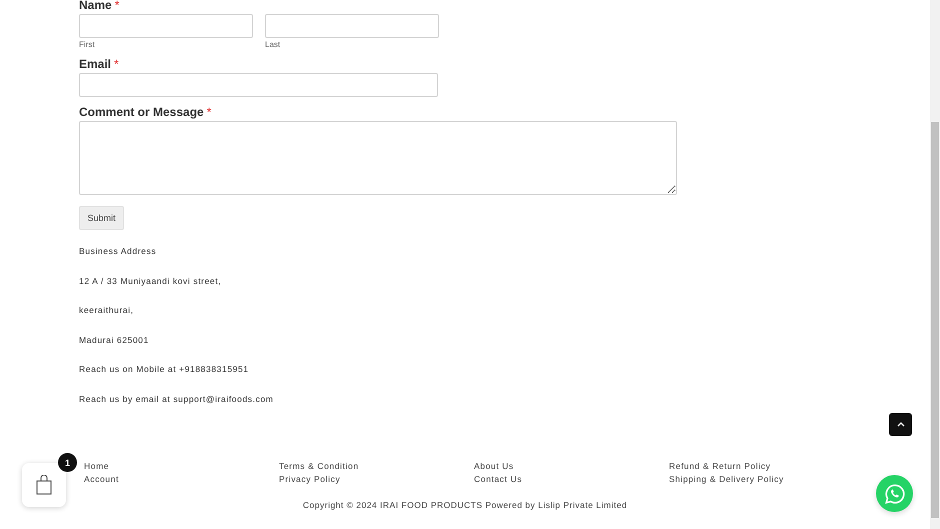 The width and height of the screenshot is (940, 529). Describe the element at coordinates (166, 26) in the screenshot. I see `first-name-field` at that location.